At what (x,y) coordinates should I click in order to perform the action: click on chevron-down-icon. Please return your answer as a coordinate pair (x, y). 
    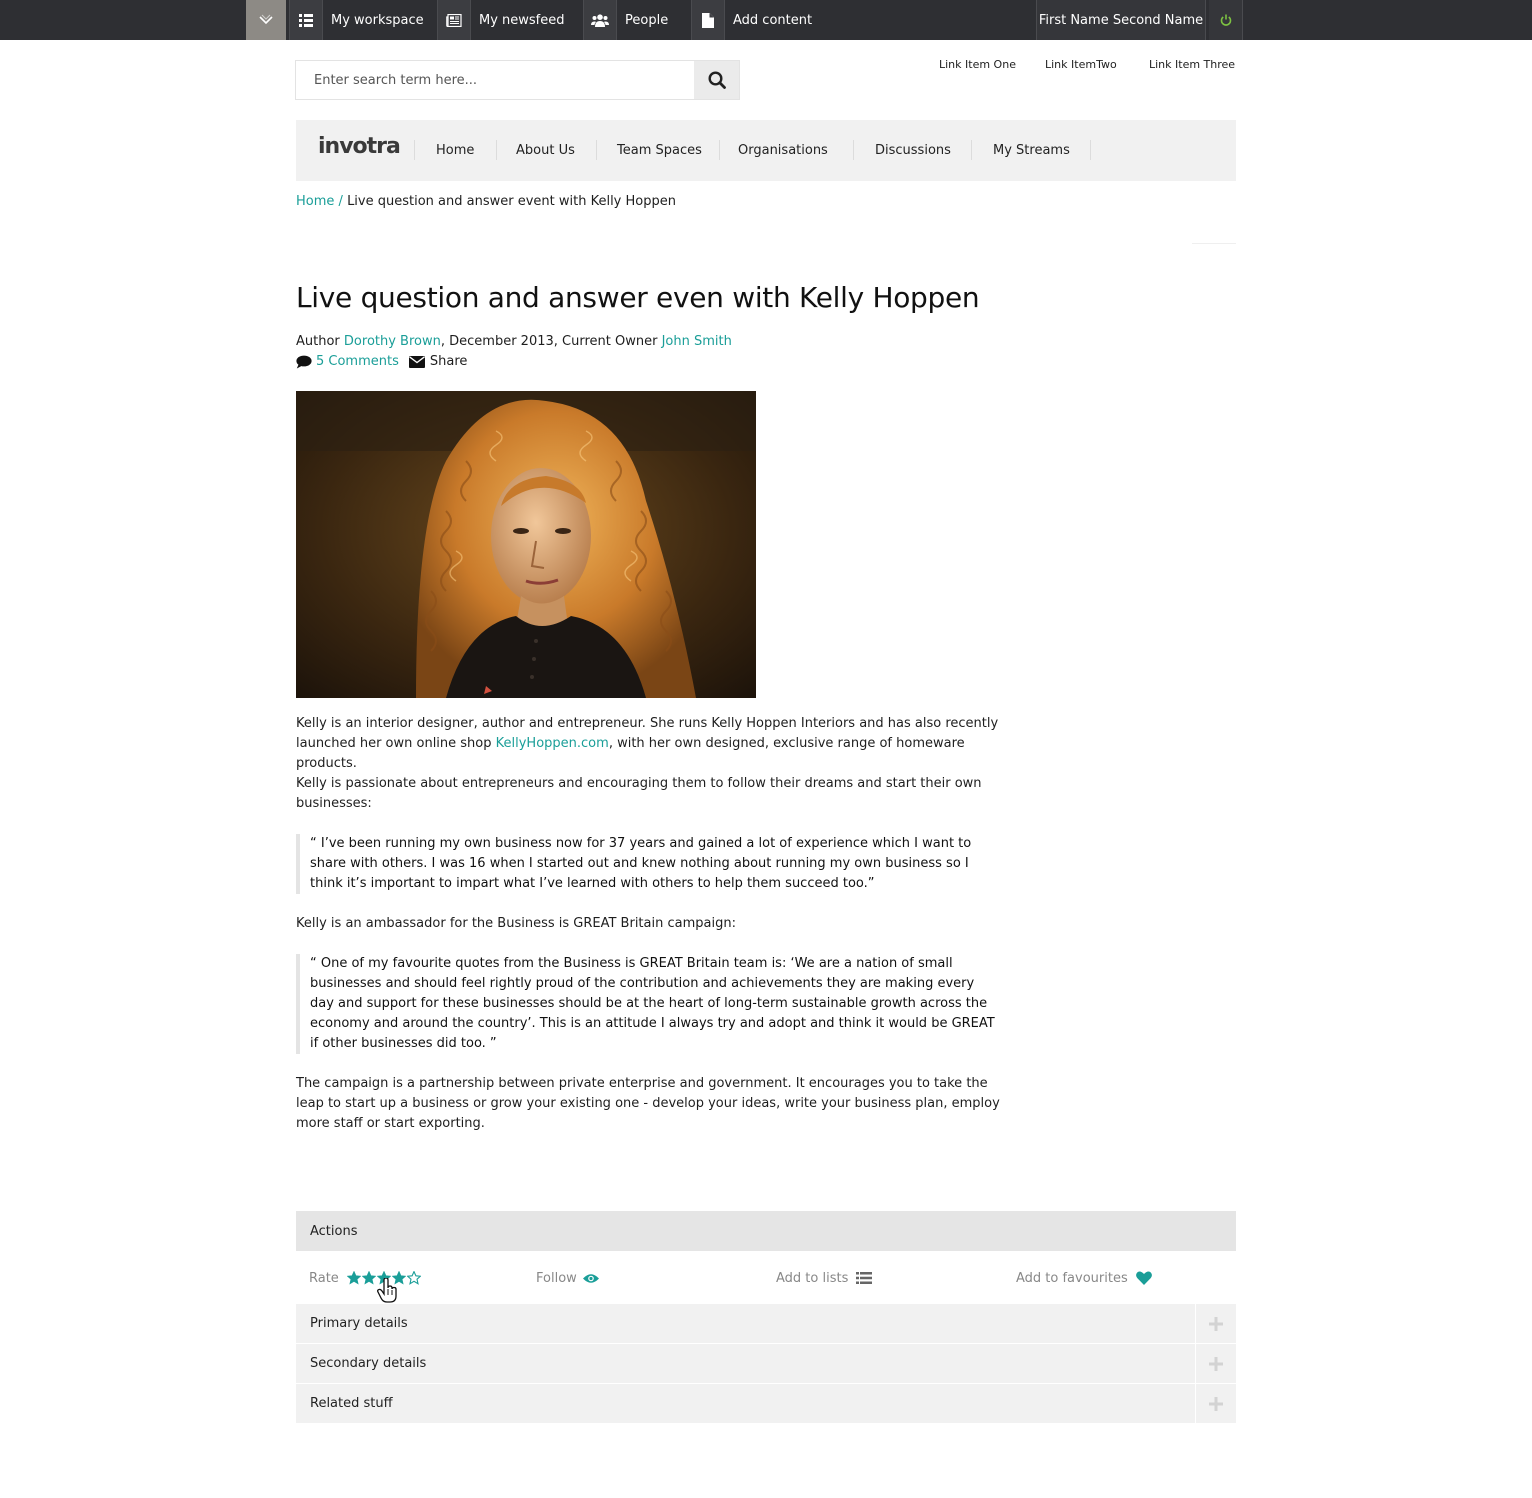
    Looking at the image, I should click on (266, 19).